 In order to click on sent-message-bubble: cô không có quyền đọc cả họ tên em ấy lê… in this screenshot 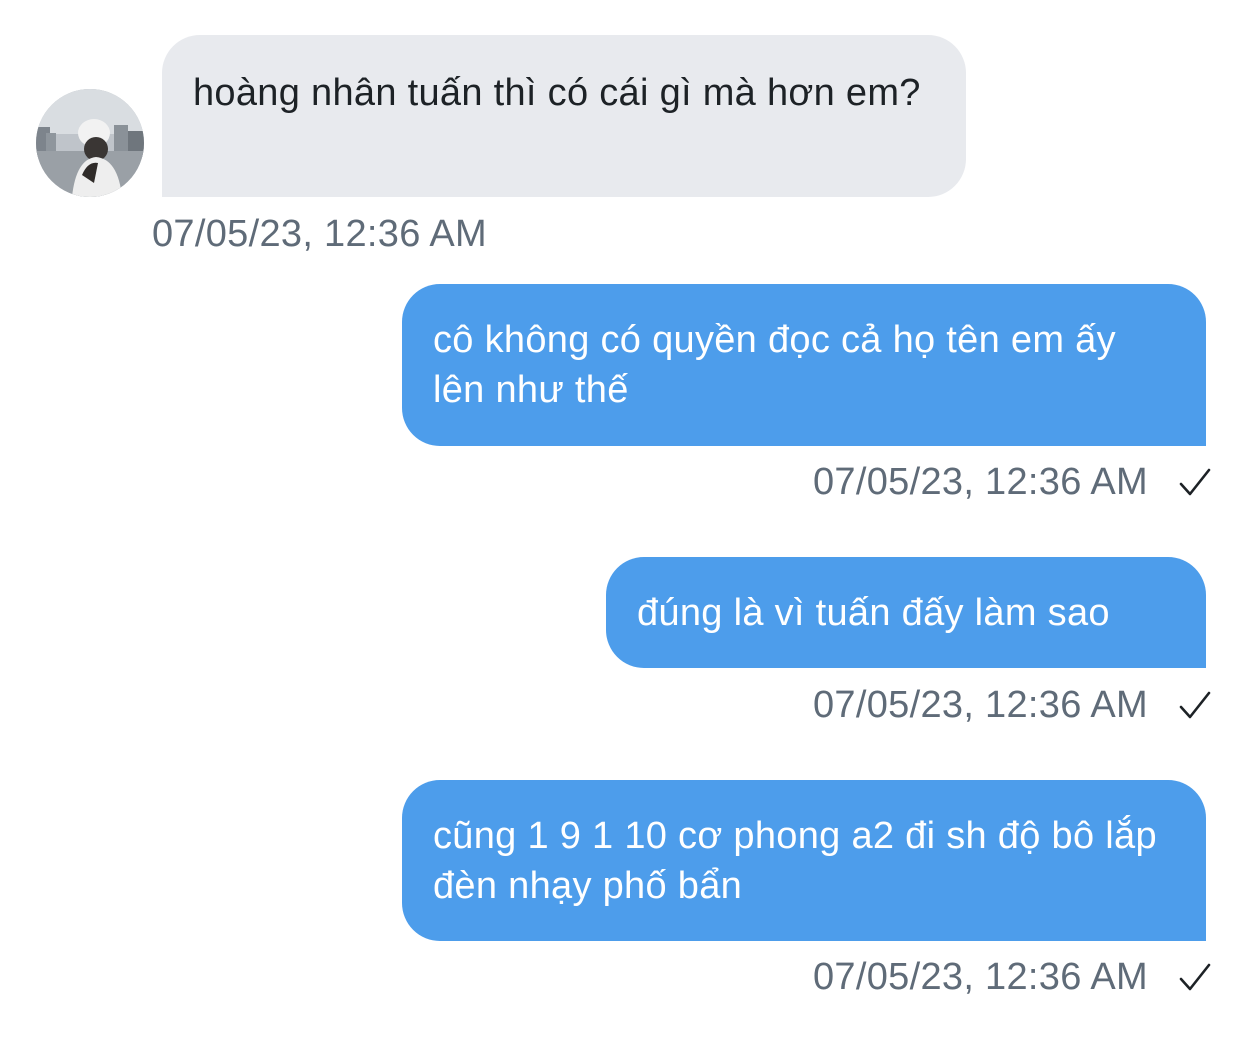, I will do `click(804, 365)`.